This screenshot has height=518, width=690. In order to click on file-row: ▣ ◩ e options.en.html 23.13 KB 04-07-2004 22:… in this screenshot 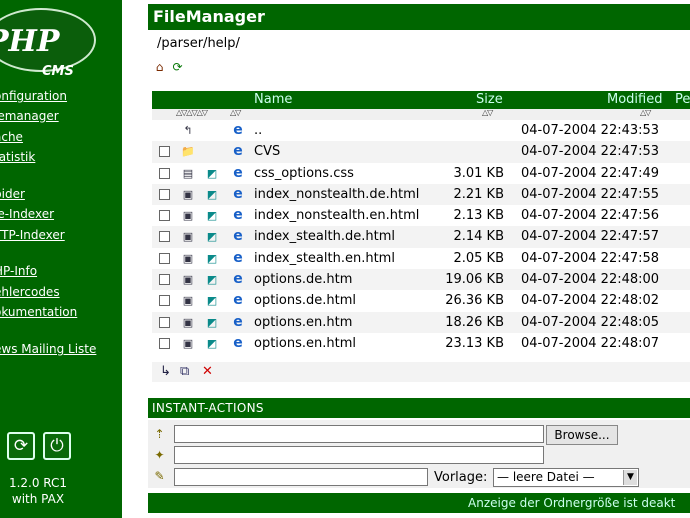, I will do `click(421, 343)`.